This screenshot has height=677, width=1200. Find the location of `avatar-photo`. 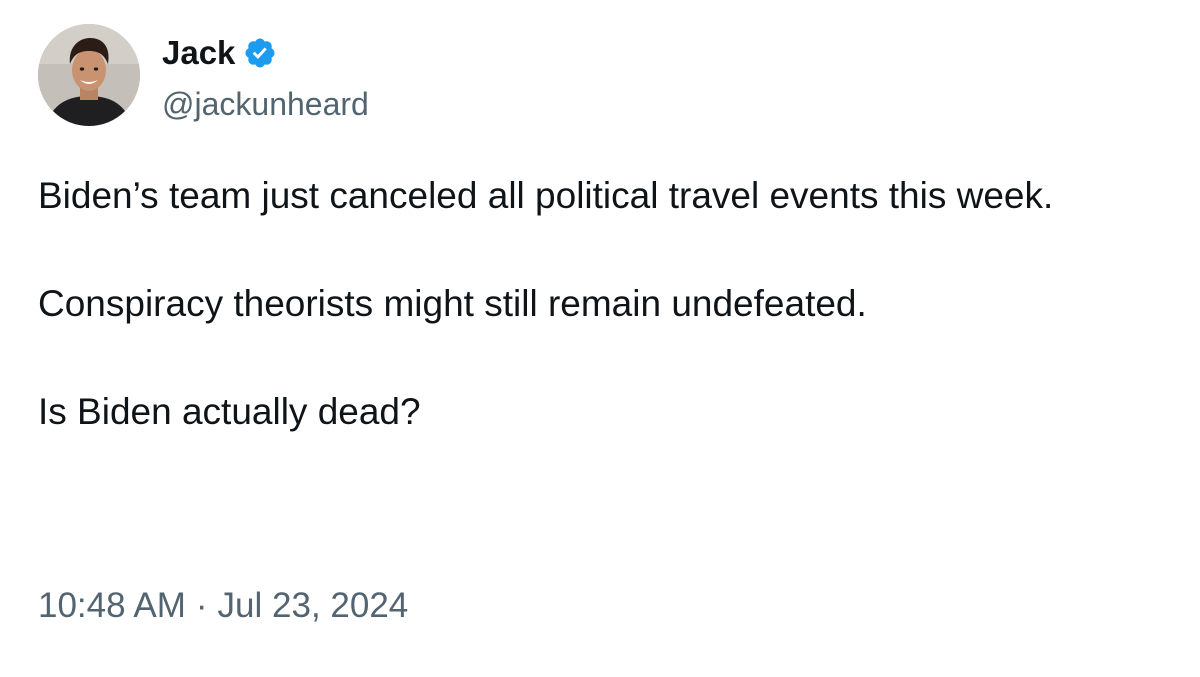

avatar-photo is located at coordinates (89, 75).